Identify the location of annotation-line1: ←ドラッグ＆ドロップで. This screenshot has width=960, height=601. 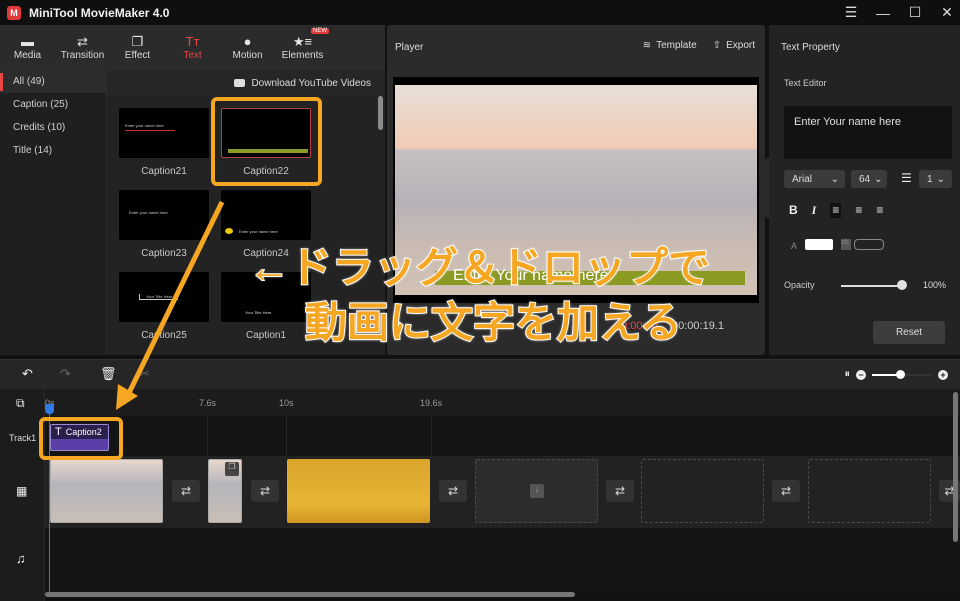
(479, 267).